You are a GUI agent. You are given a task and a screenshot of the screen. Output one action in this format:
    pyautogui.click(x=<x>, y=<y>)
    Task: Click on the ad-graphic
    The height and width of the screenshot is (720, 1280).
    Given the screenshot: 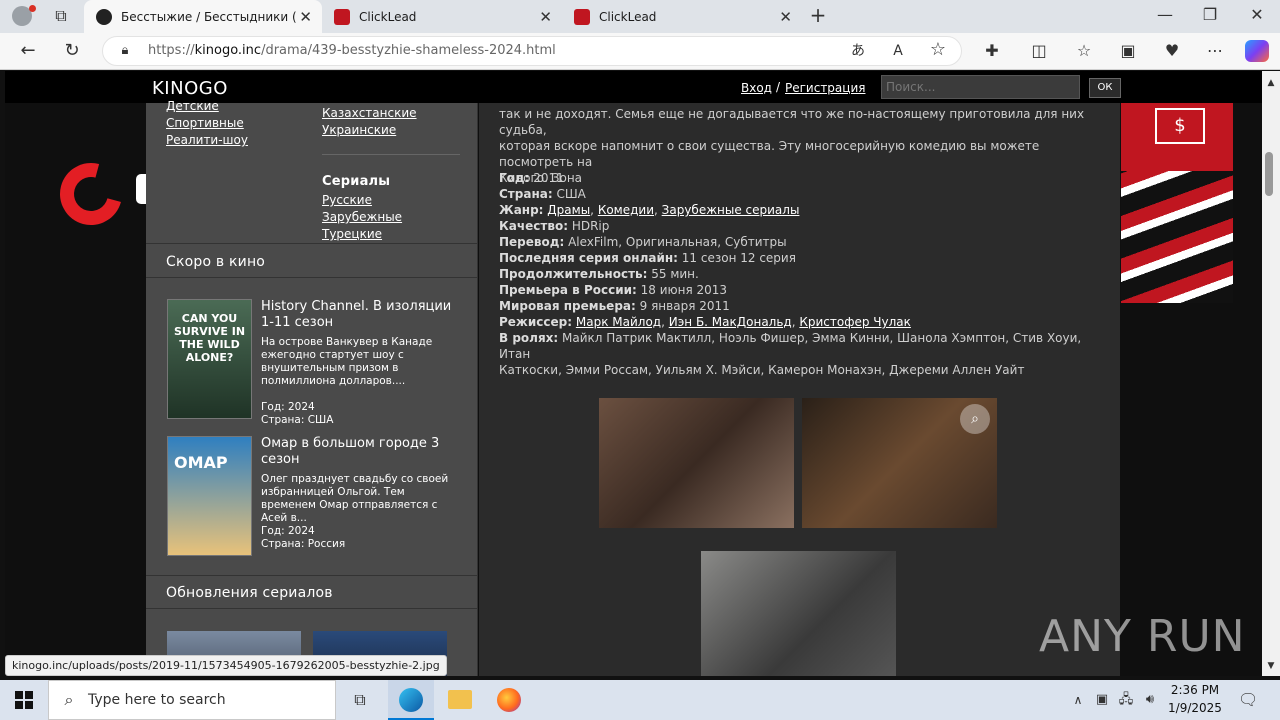 What is the action you would take?
    pyautogui.click(x=1177, y=237)
    